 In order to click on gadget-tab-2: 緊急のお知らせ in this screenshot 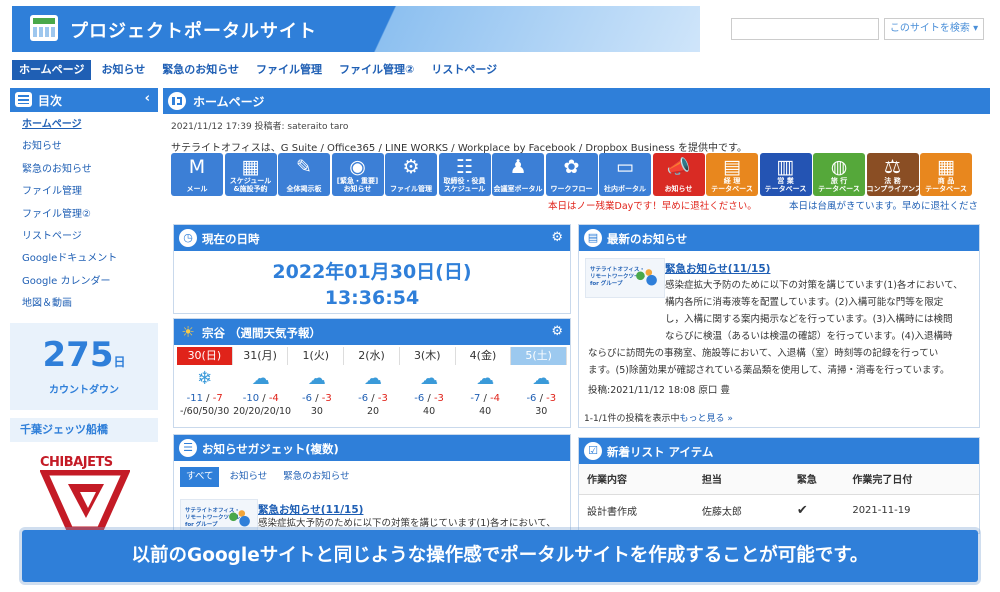, I will do `click(316, 477)`.